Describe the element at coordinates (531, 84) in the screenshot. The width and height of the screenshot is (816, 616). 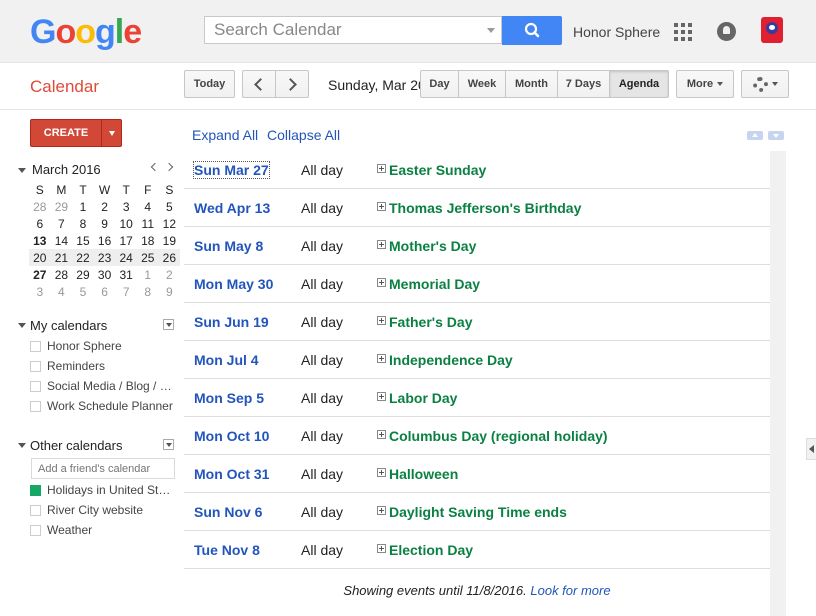
I see `view-month-button: Month` at that location.